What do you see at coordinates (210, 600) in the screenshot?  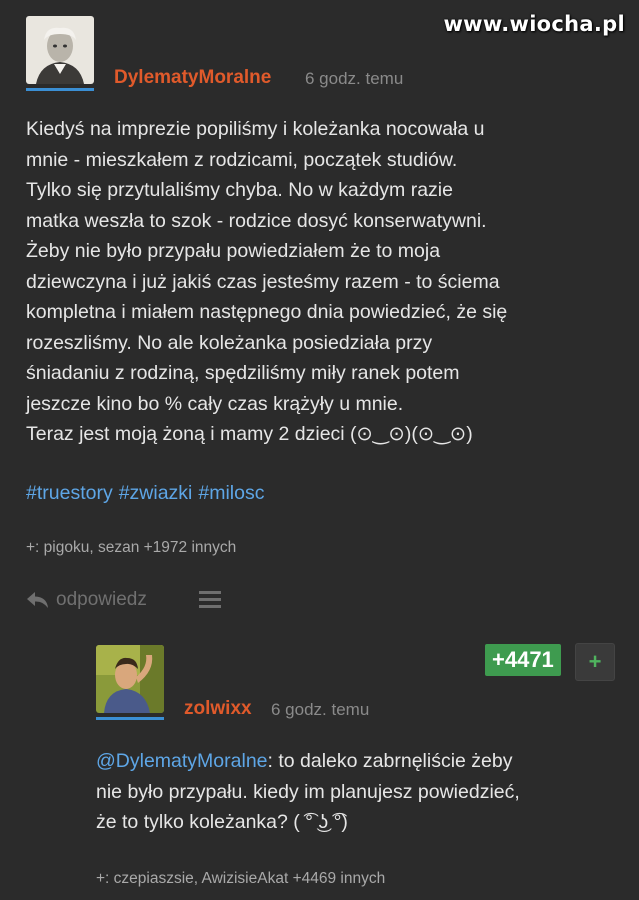 I see `hamburger-menu-icon` at bounding box center [210, 600].